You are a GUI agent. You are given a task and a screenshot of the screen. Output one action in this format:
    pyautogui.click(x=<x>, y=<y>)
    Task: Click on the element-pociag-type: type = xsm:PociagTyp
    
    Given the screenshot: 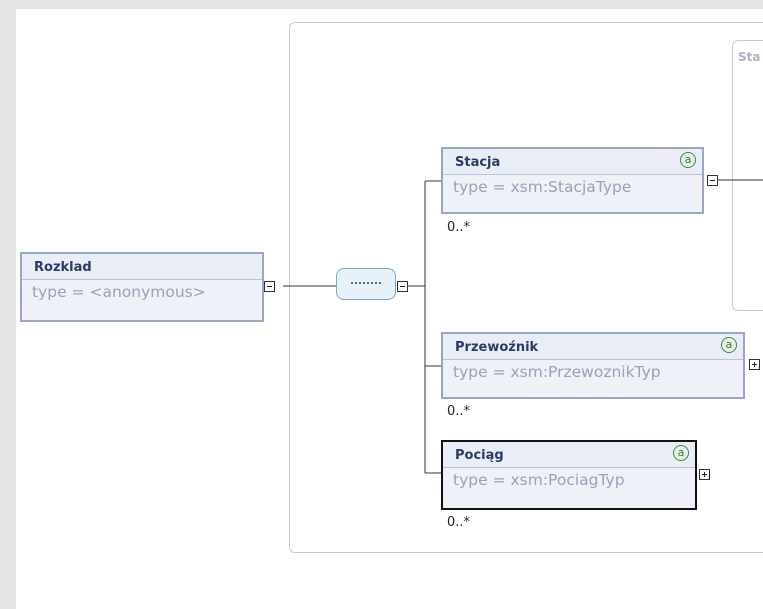 What is the action you would take?
    pyautogui.click(x=539, y=480)
    